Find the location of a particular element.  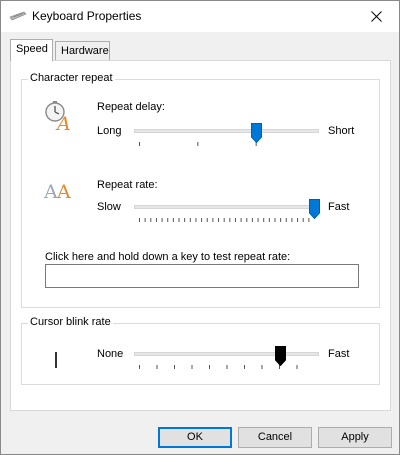

keyboard-icon is located at coordinates (18, 16).